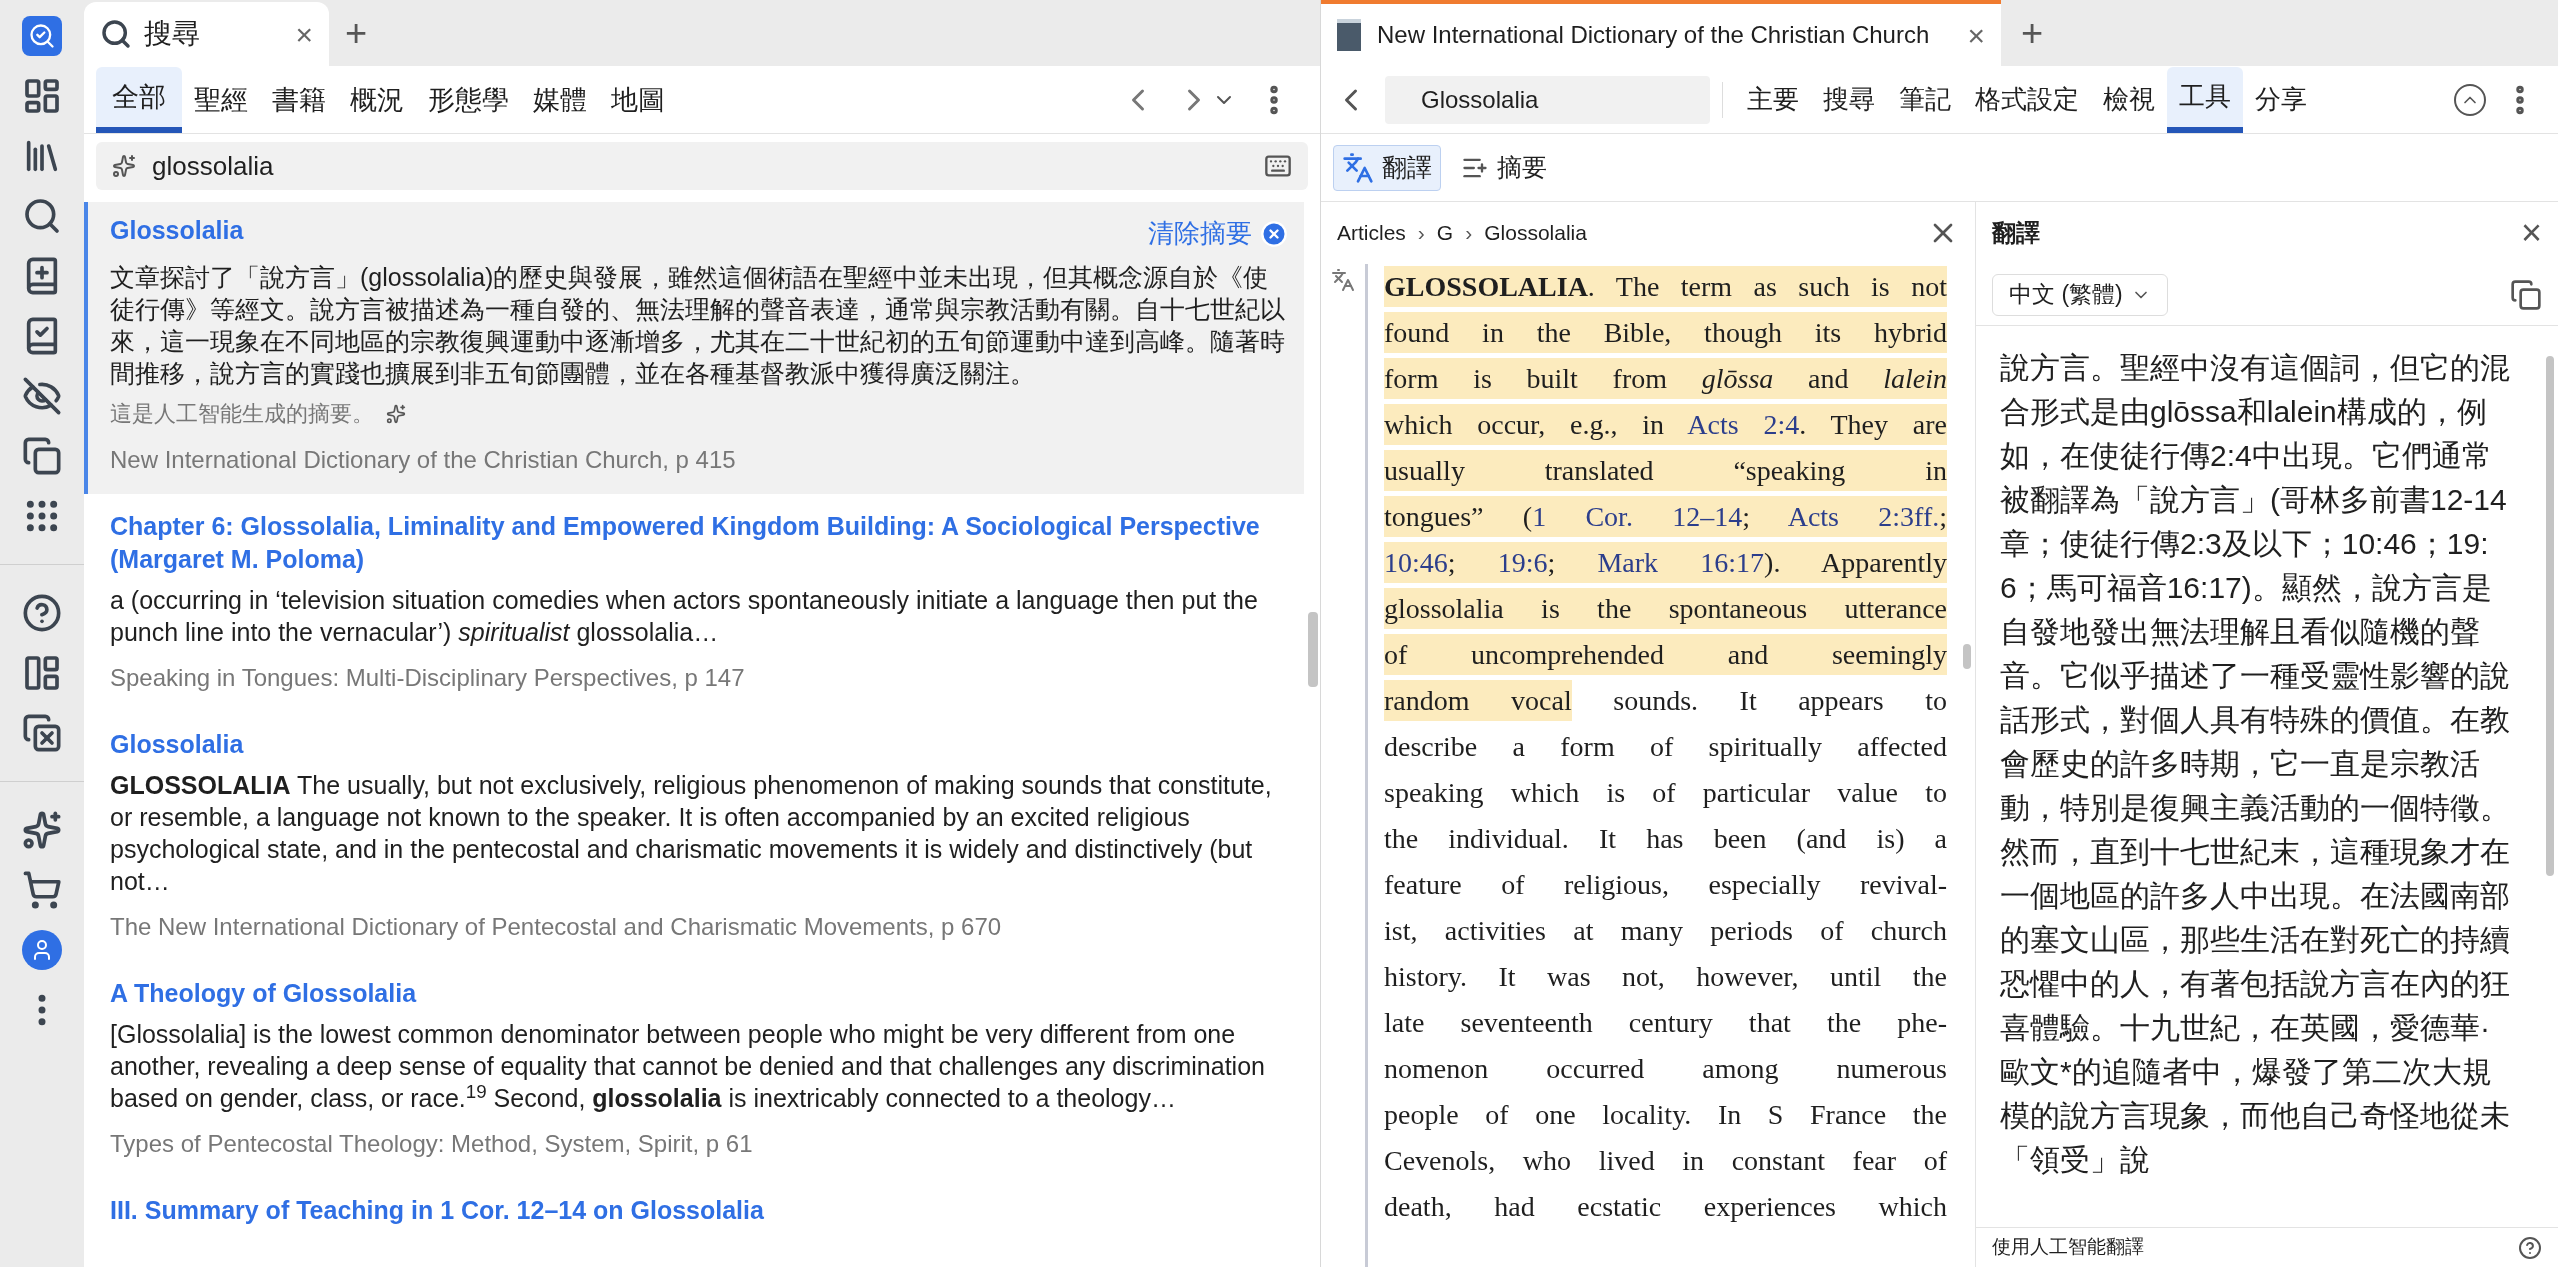  Describe the element at coordinates (1486, 286) in the screenshot. I see `highlighted-text: GLOSSOLALIA` at that location.